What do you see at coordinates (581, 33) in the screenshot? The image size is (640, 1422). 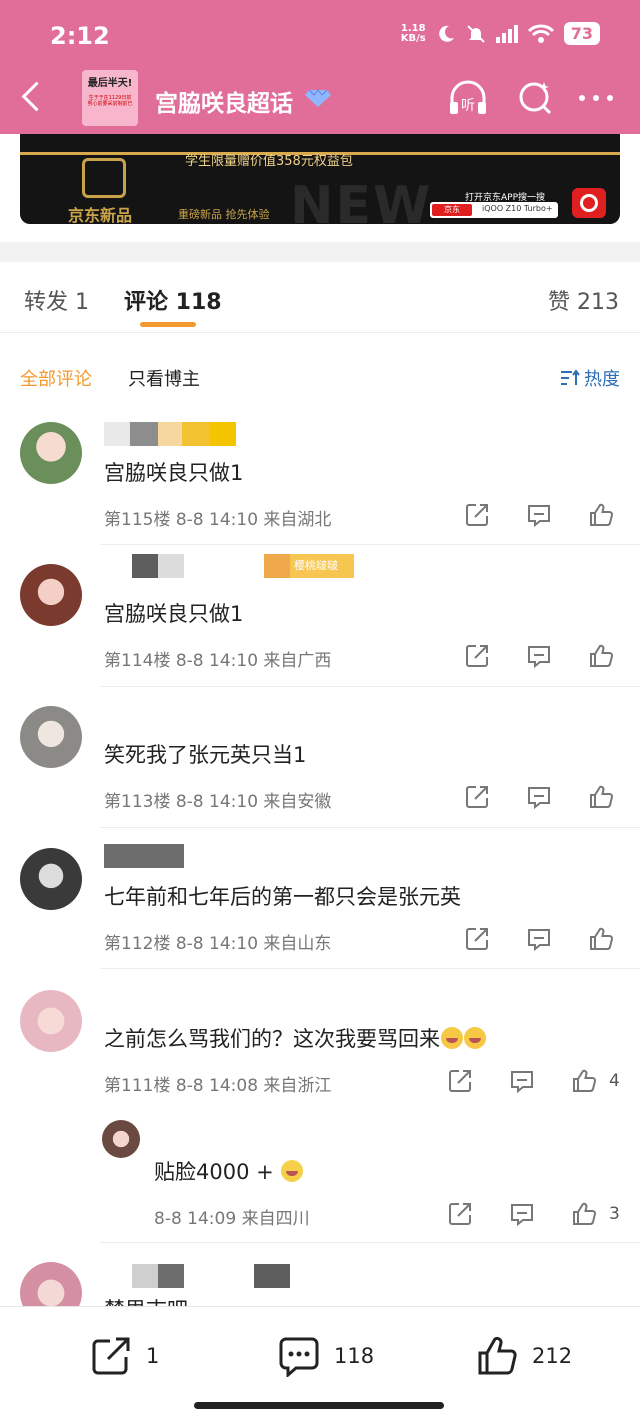 I see `battery-indicator: 73` at bounding box center [581, 33].